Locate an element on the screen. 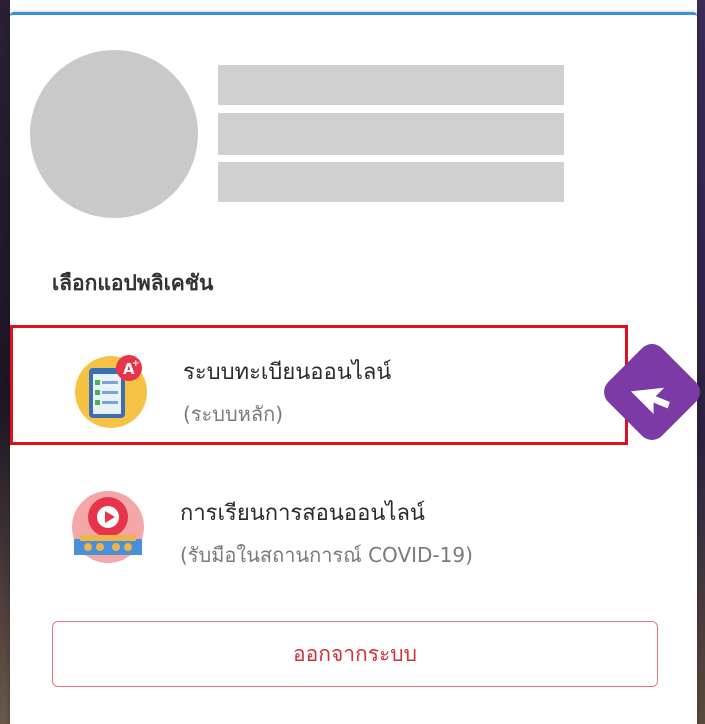 This screenshot has height=724, width=705. background-left is located at coordinates (5, 362).